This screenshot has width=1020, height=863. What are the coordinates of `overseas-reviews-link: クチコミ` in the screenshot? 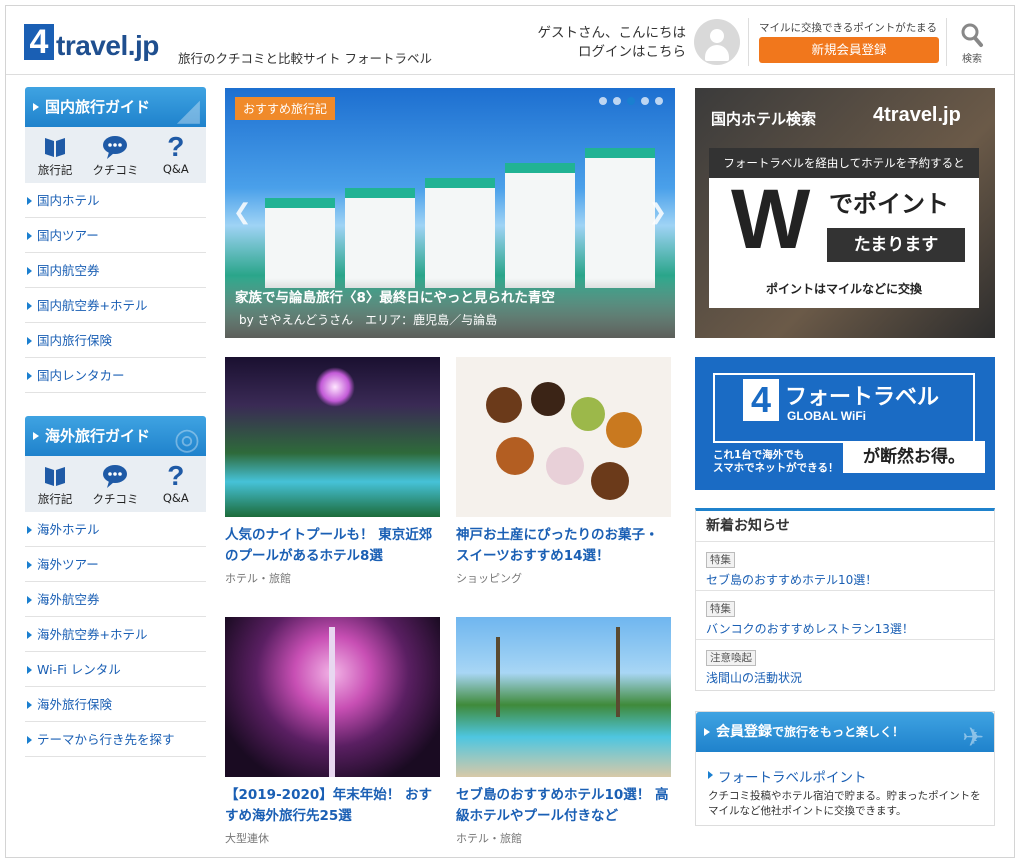 It's located at (115, 484).